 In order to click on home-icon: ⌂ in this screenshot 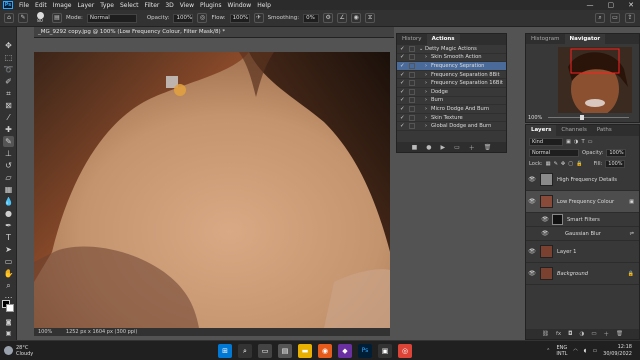, I will do `click(9, 18)`.